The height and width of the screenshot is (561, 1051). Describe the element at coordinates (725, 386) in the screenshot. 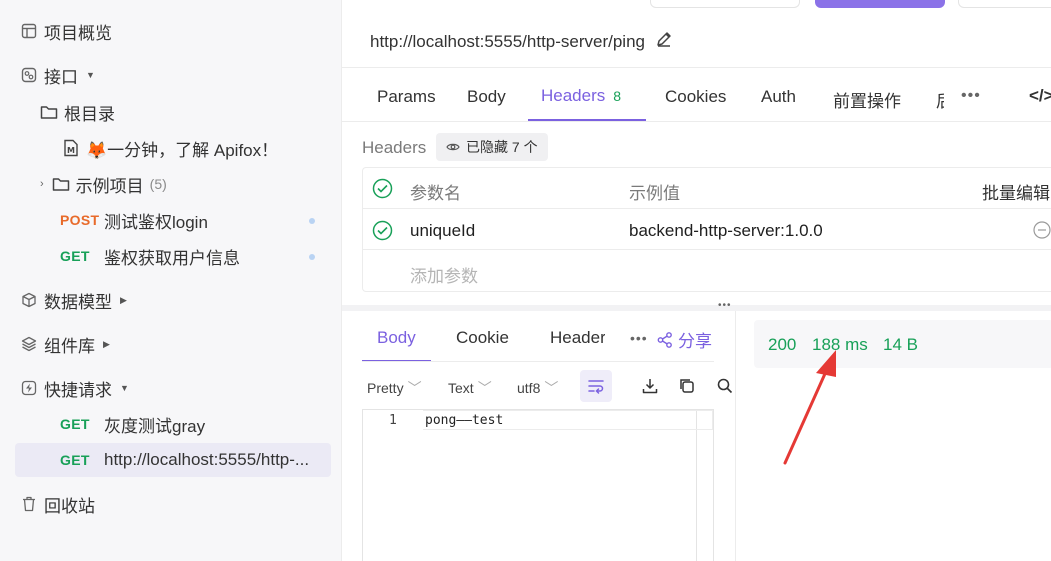

I see `search-icon` at that location.